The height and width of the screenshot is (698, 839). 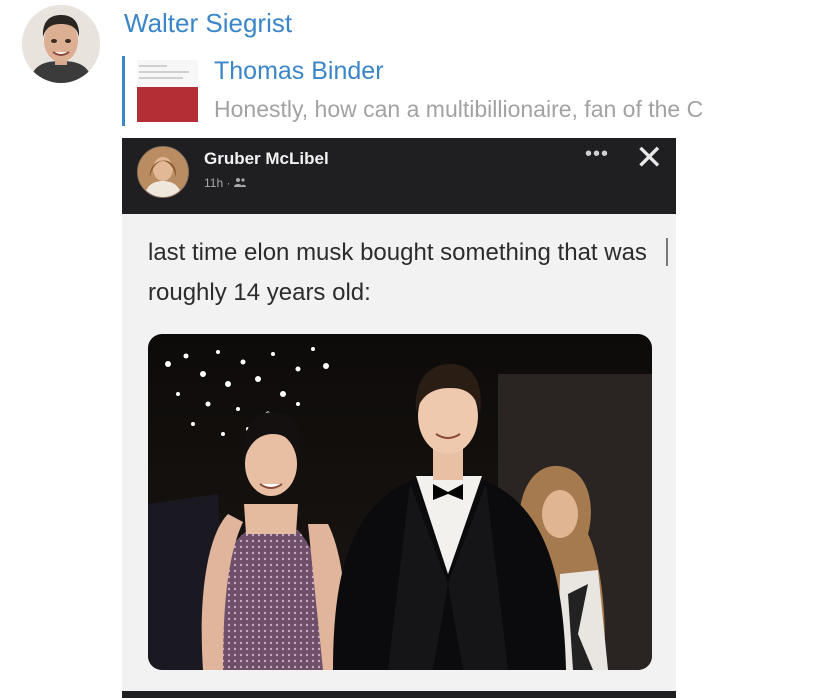 I want to click on person-photo-avatar-icon, so click(x=61, y=44).